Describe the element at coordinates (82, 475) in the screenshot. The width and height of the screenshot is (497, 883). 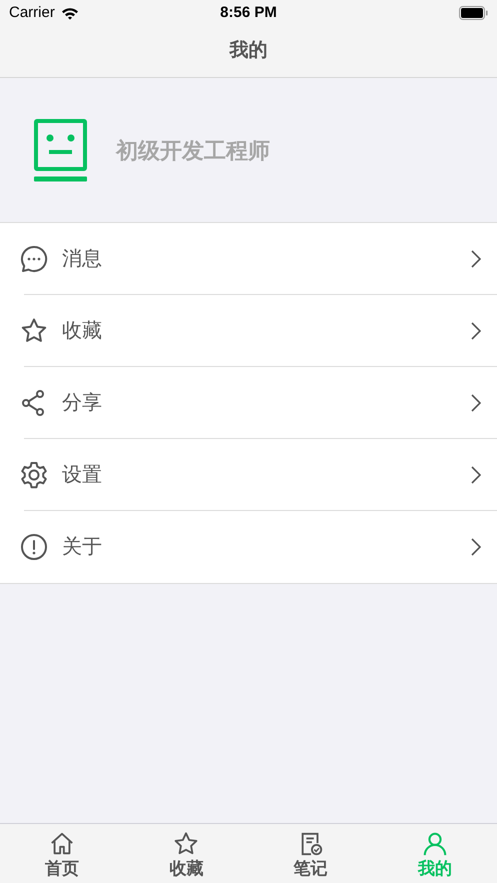
I see `menu-label: 设置` at that location.